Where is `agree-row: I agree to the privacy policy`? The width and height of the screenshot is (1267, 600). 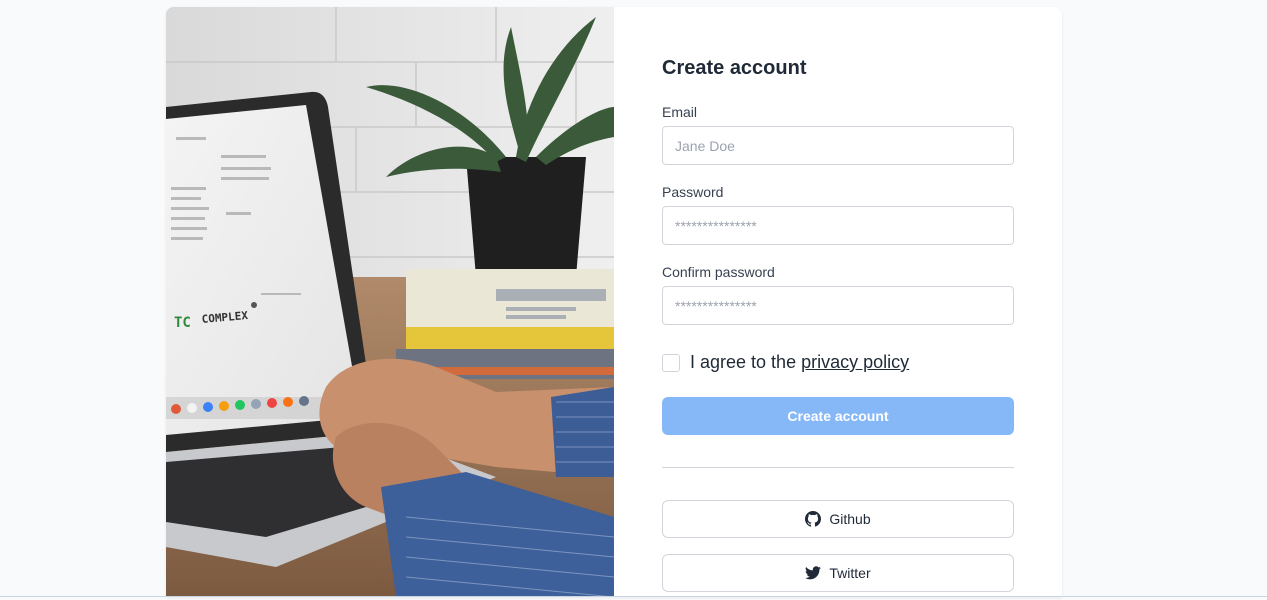 agree-row: I agree to the privacy policy is located at coordinates (785, 362).